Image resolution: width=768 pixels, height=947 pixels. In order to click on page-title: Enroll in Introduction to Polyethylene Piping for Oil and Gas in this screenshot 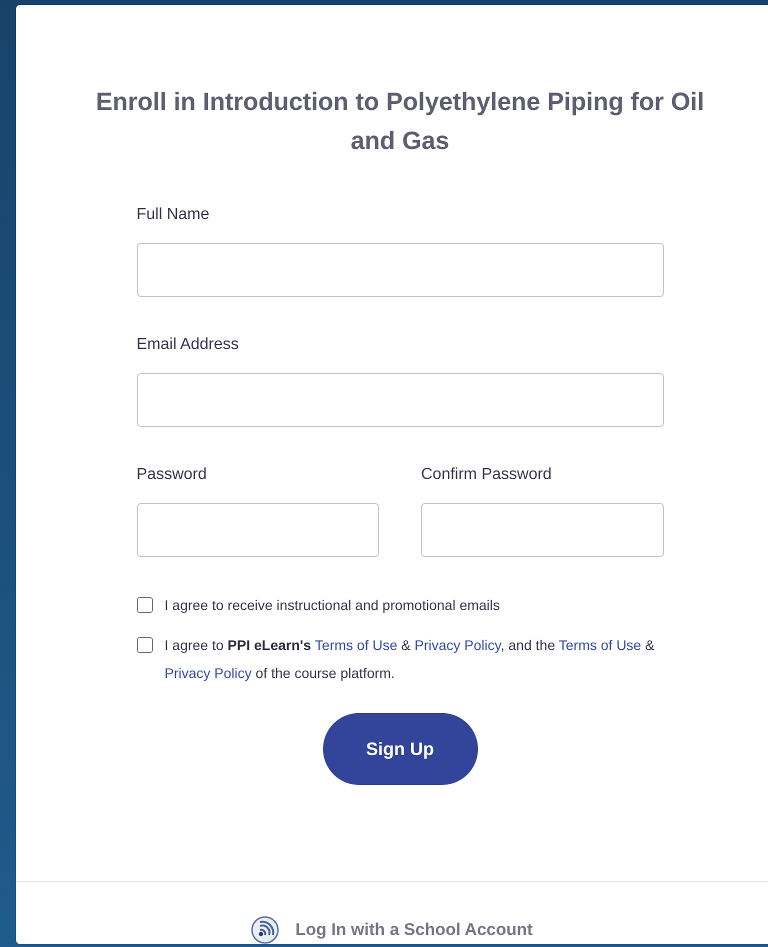, I will do `click(400, 122)`.